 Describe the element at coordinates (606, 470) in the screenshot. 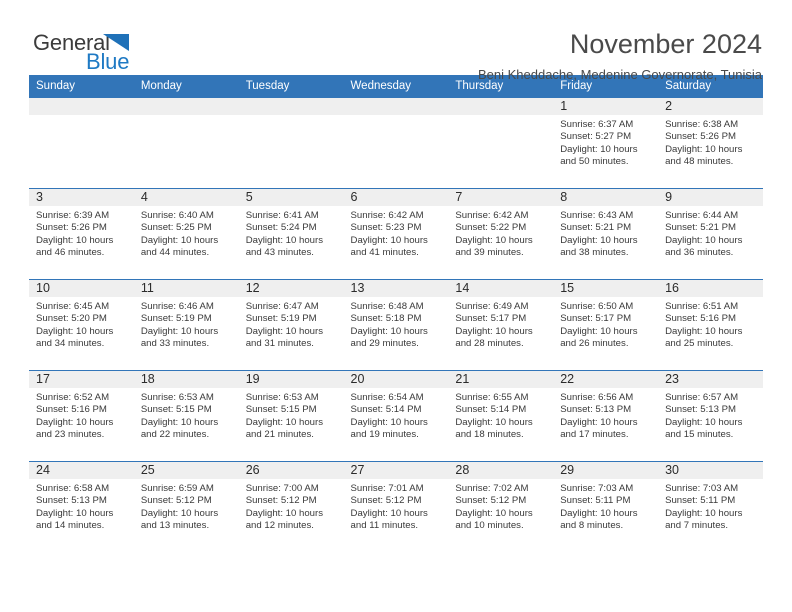

I see `day-number: 29` at that location.